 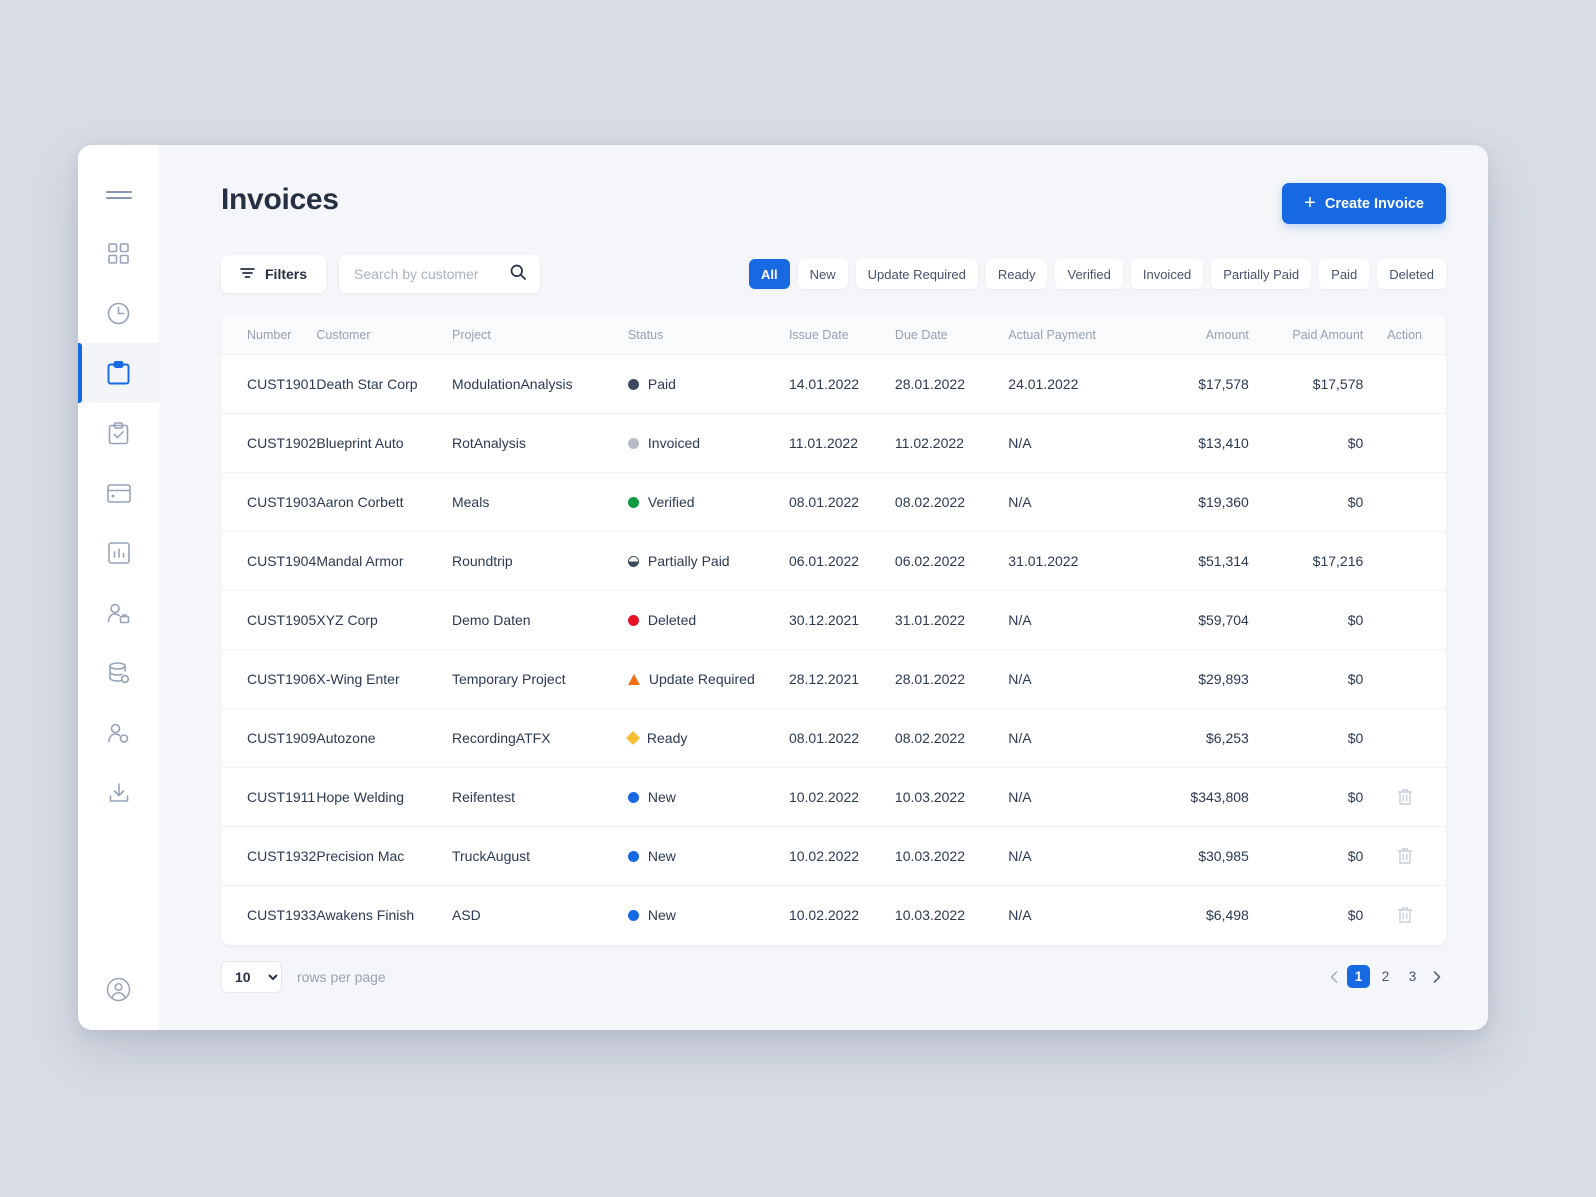 What do you see at coordinates (247, 274) in the screenshot?
I see `filter-icon` at bounding box center [247, 274].